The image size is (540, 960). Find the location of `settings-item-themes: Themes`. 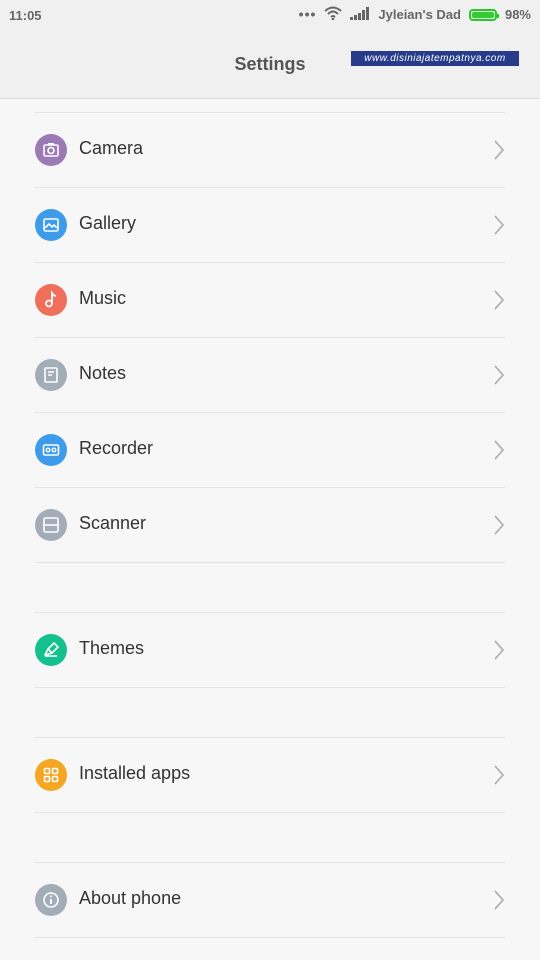

settings-item-themes: Themes is located at coordinates (270, 650).